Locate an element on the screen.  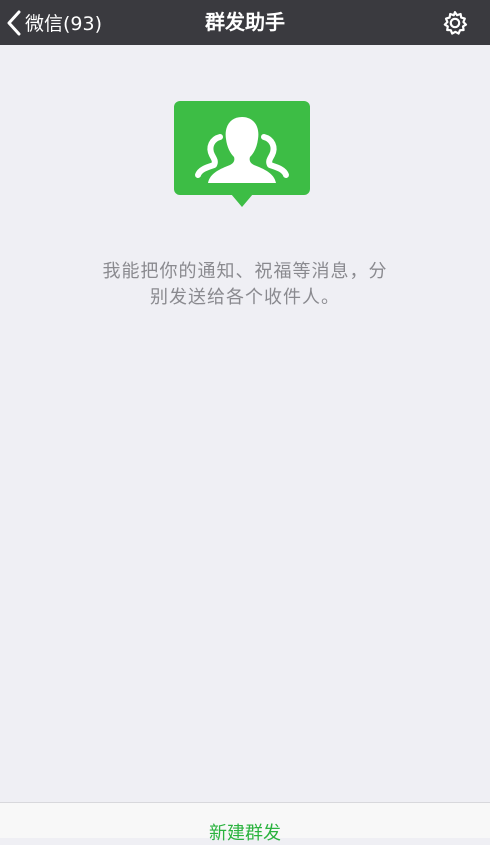
bottom-toolbar: 新建群发 is located at coordinates (245, 823).